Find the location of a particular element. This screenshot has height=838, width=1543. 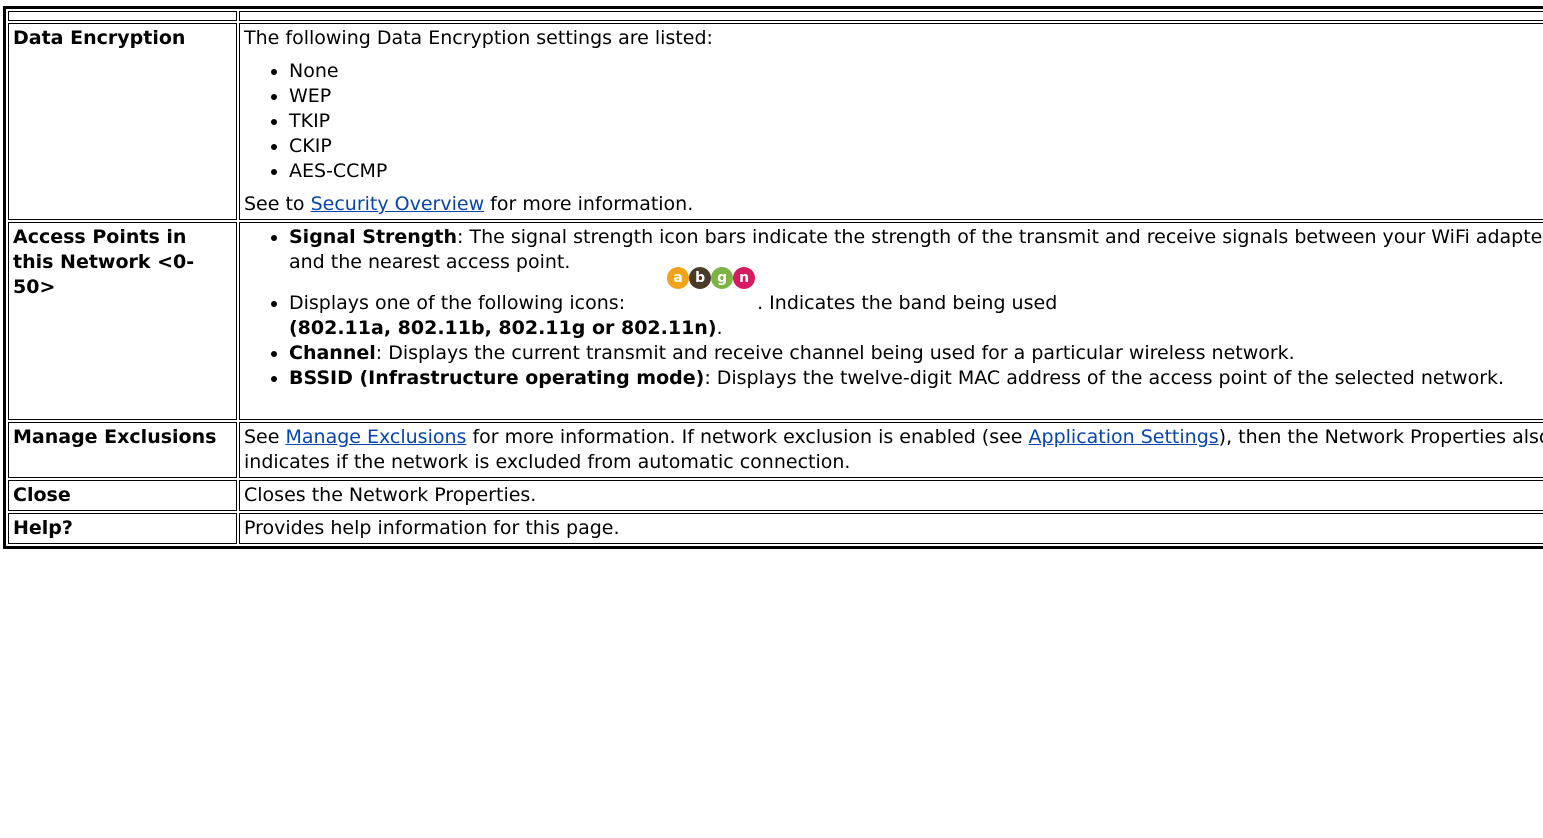

band-a-icon: a is located at coordinates (678, 278).